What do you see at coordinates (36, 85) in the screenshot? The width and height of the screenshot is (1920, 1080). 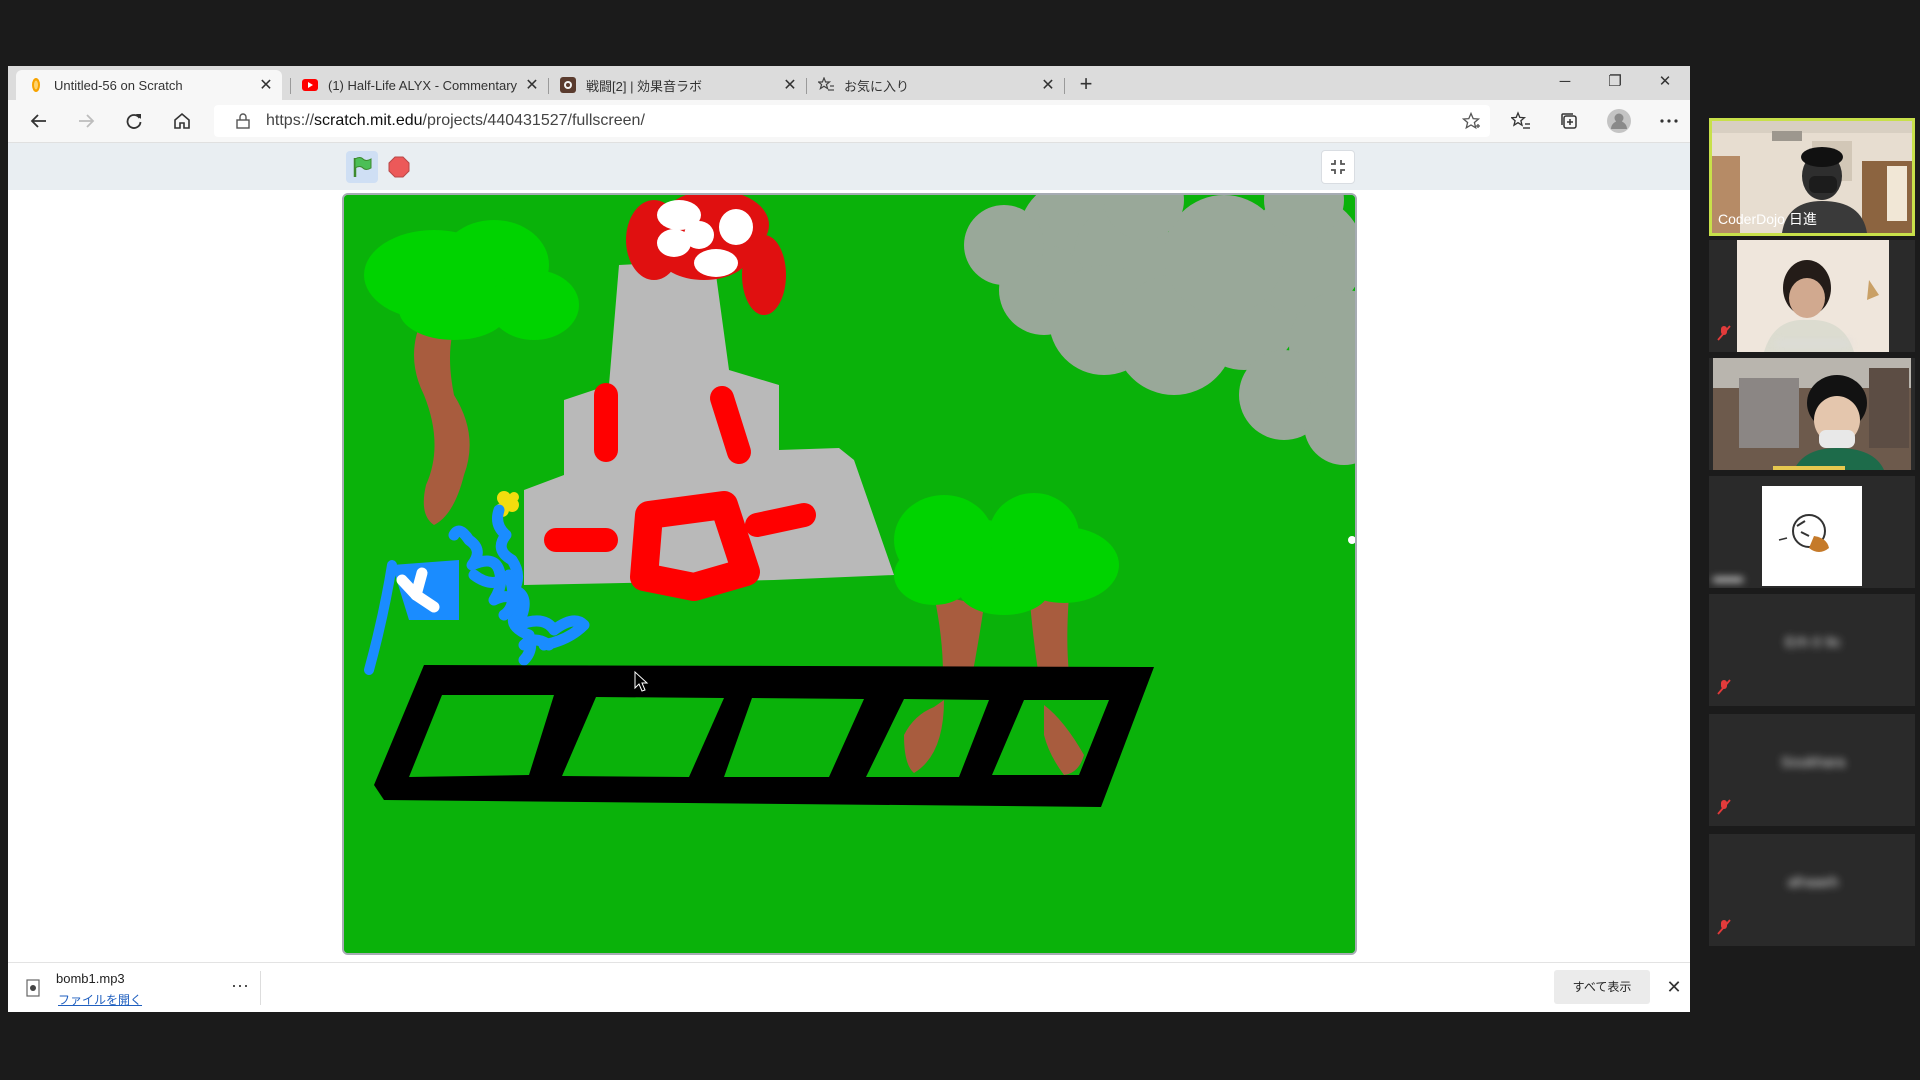 I see `scratch-icon` at bounding box center [36, 85].